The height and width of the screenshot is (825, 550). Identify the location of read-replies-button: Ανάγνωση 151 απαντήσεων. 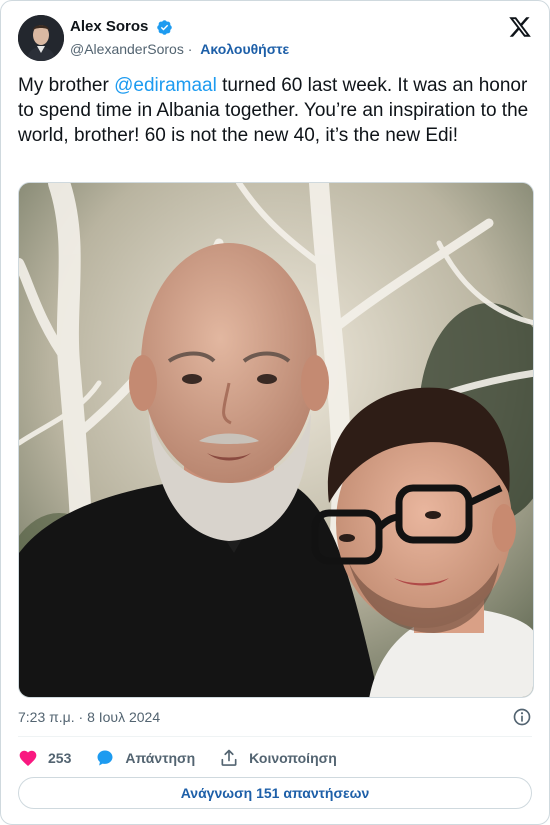
(275, 793).